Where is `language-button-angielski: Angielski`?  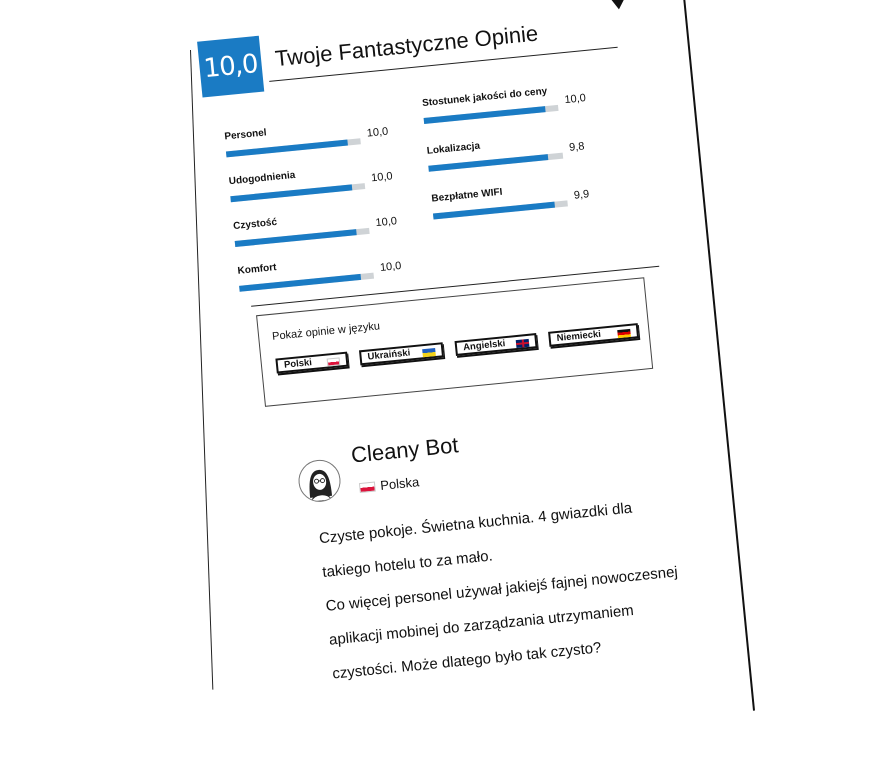
language-button-angielski: Angielski is located at coordinates (496, 344).